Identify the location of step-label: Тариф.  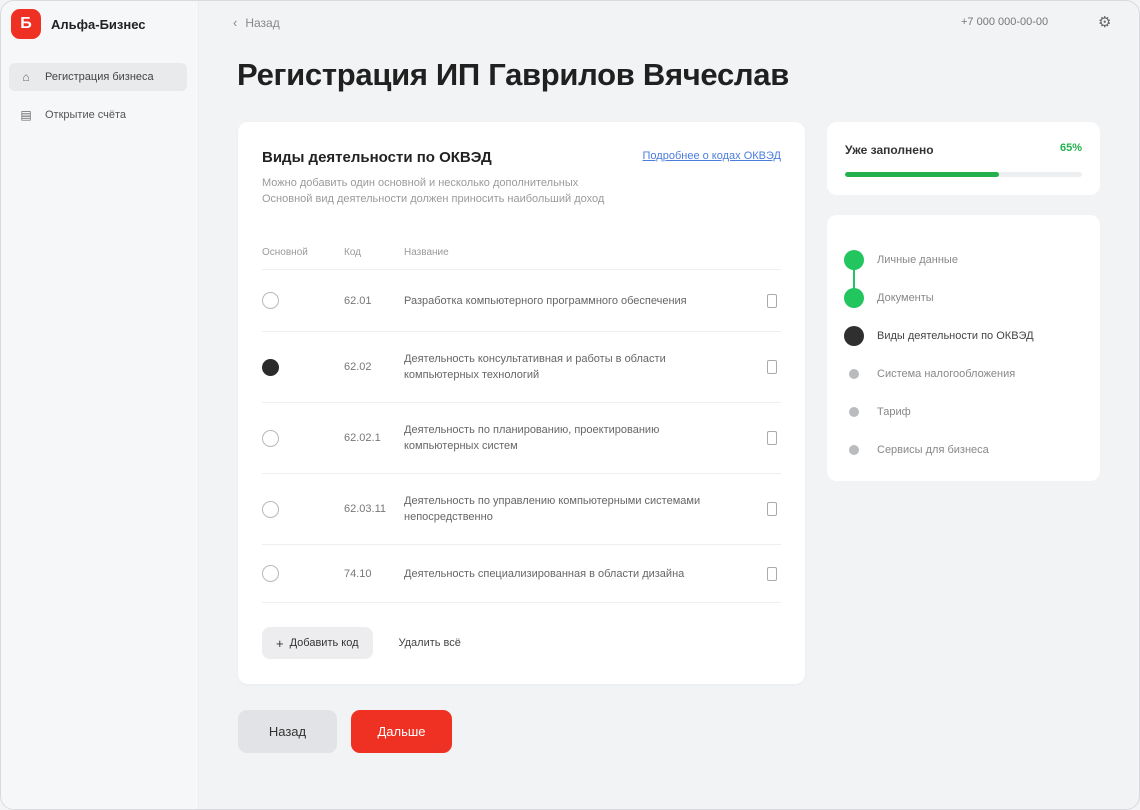
(894, 412).